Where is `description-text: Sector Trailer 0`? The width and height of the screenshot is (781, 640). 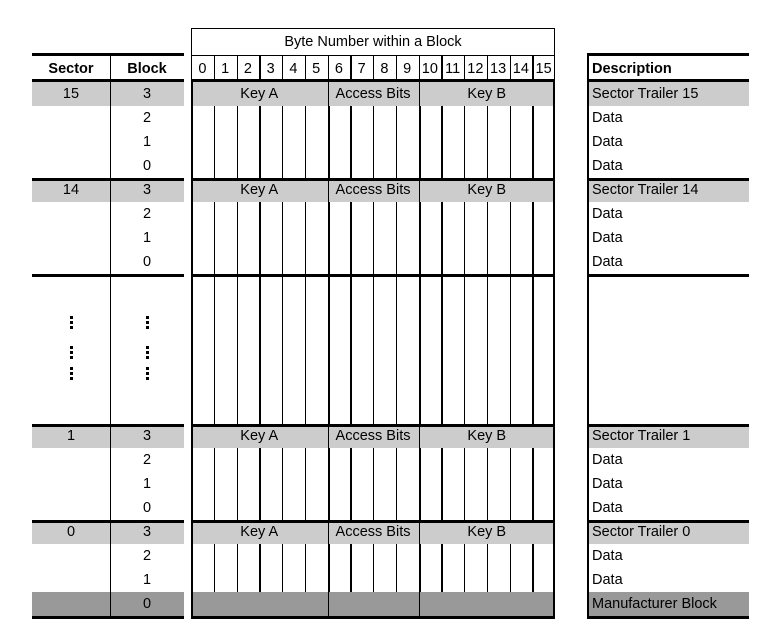 description-text: Sector Trailer 0 is located at coordinates (641, 531).